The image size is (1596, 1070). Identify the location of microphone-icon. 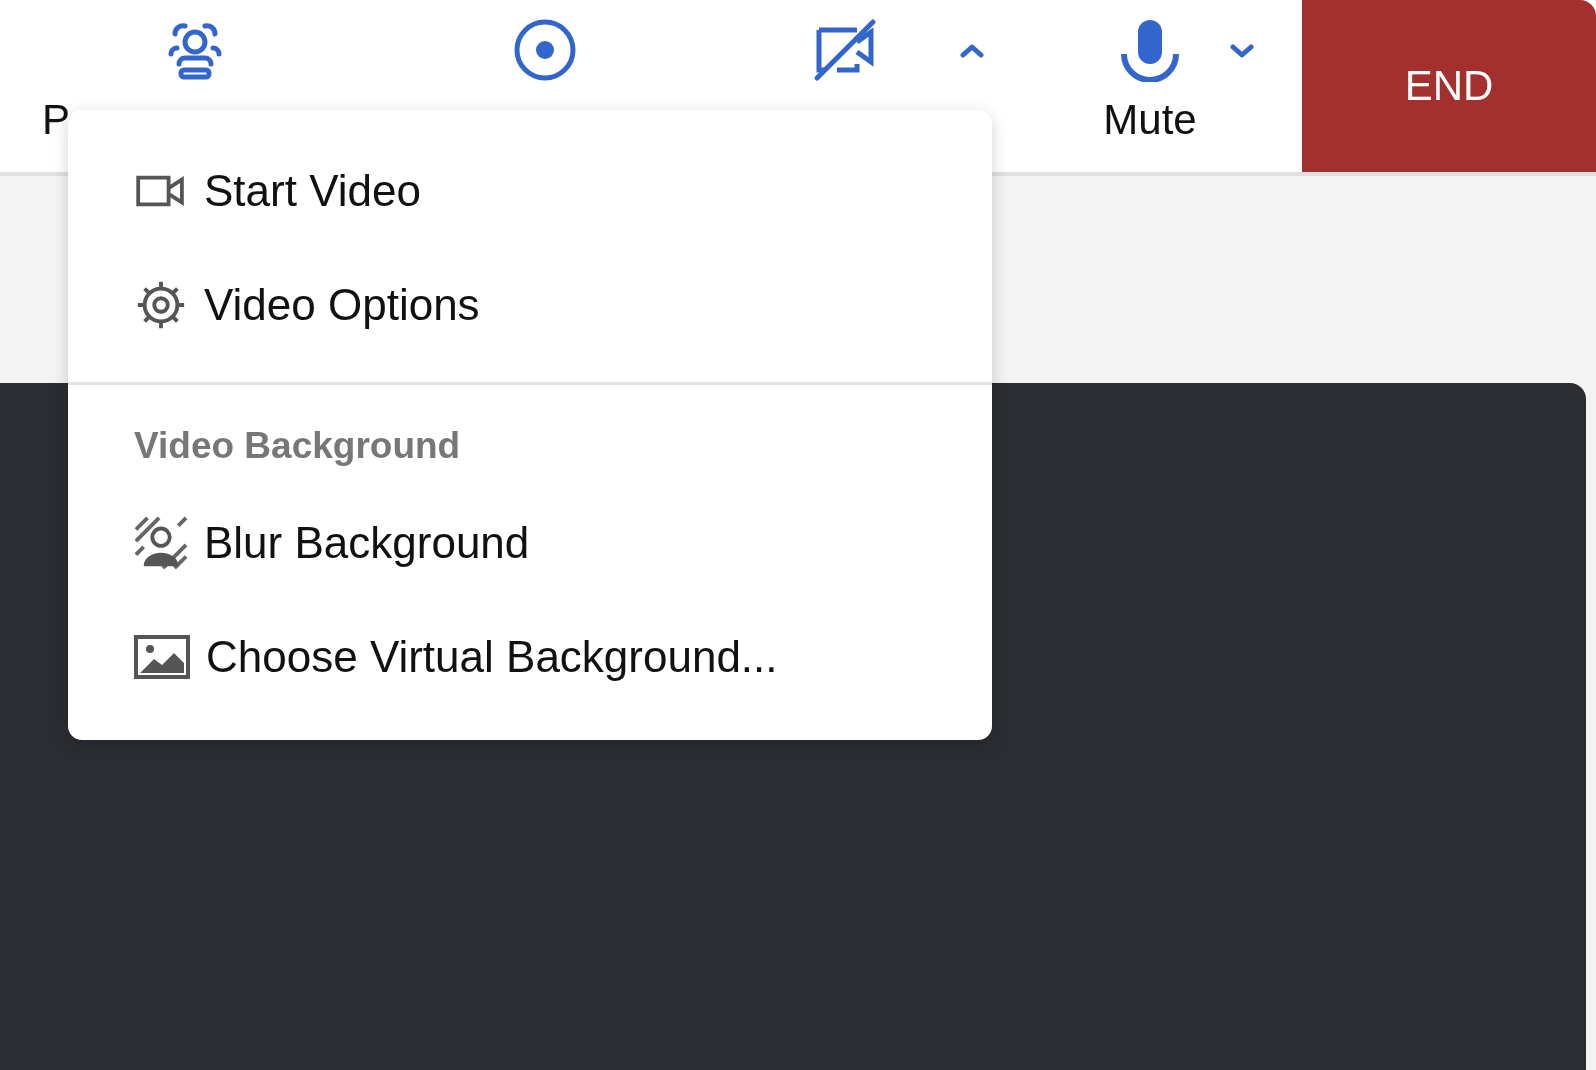
(1150, 50).